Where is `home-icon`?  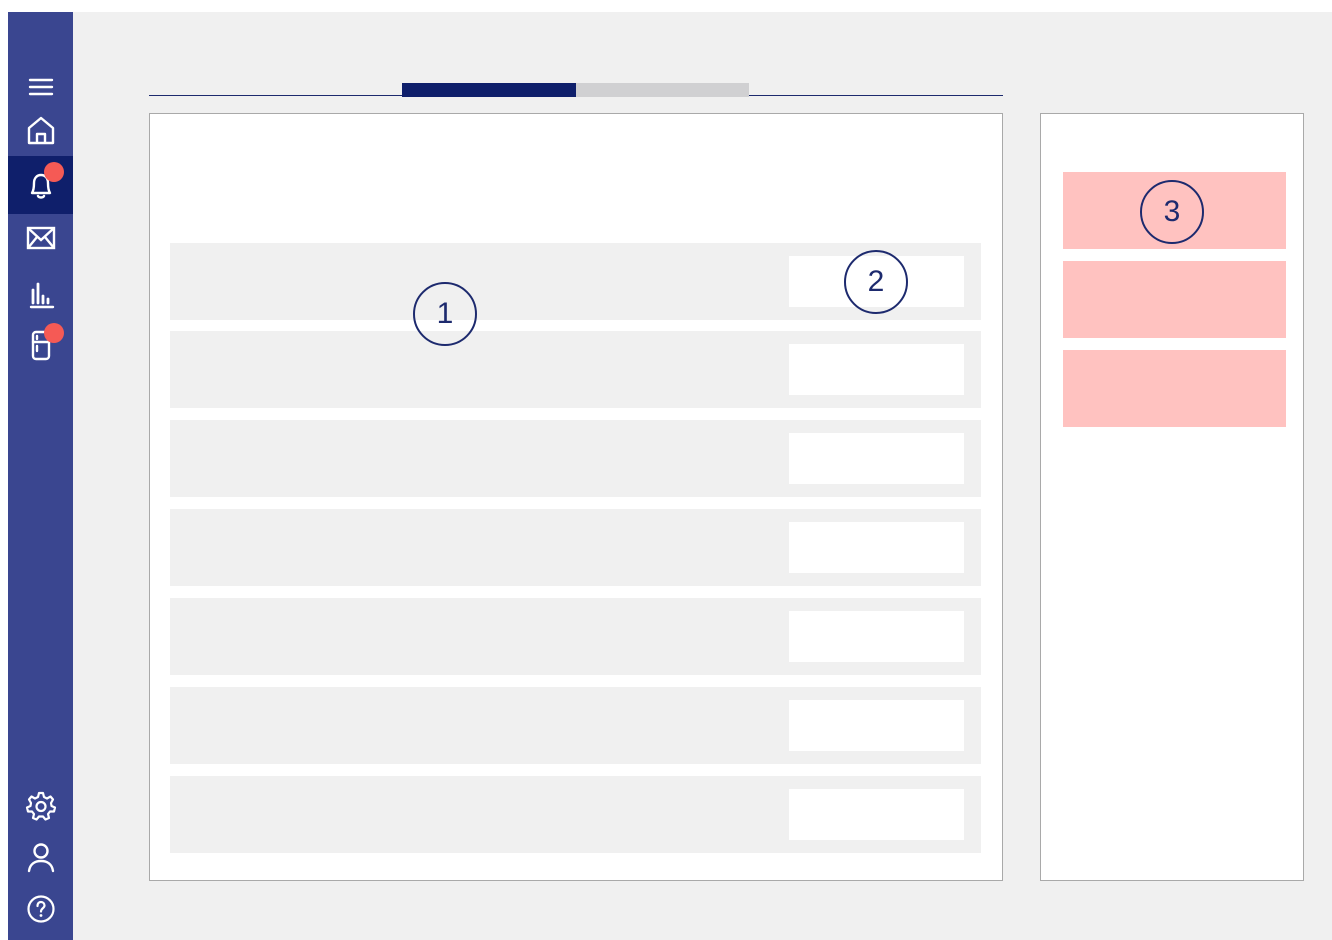
home-icon is located at coordinates (40, 130).